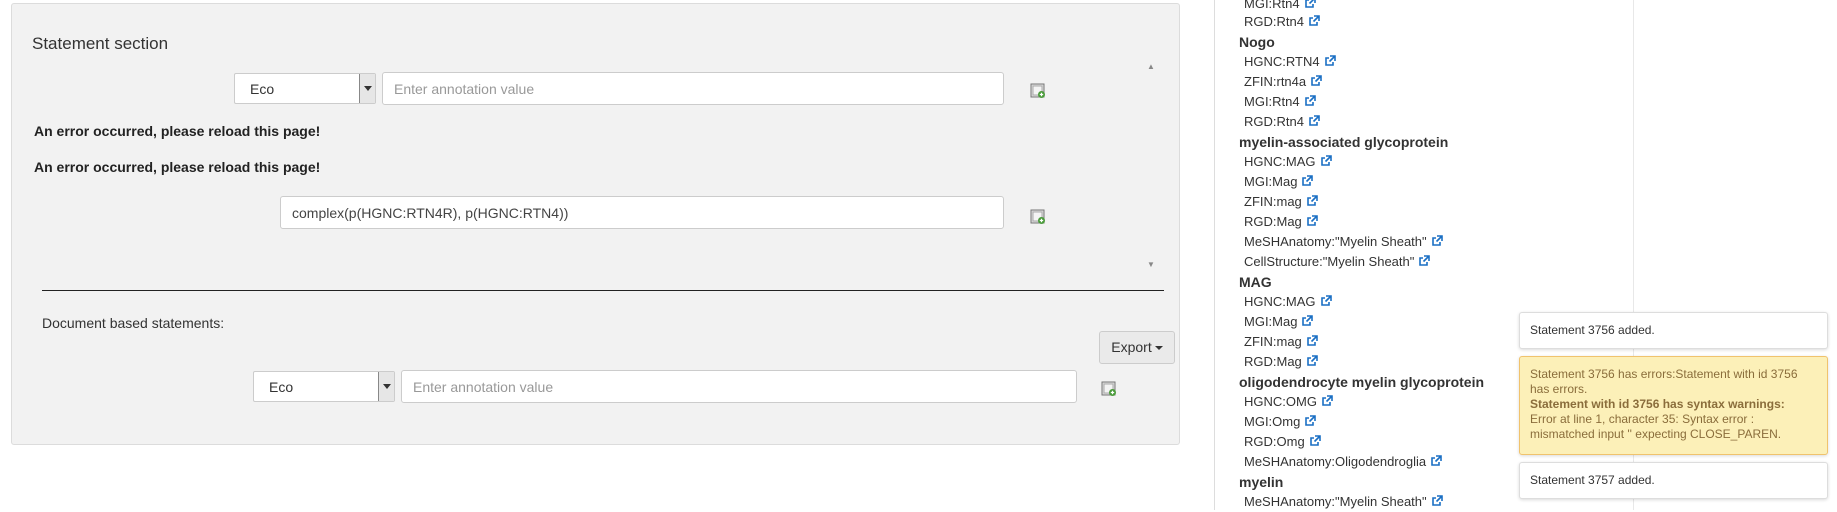 The height and width of the screenshot is (512, 1837). What do you see at coordinates (281, 387) in the screenshot?
I see `document-annotation-type-value: Eco` at bounding box center [281, 387].